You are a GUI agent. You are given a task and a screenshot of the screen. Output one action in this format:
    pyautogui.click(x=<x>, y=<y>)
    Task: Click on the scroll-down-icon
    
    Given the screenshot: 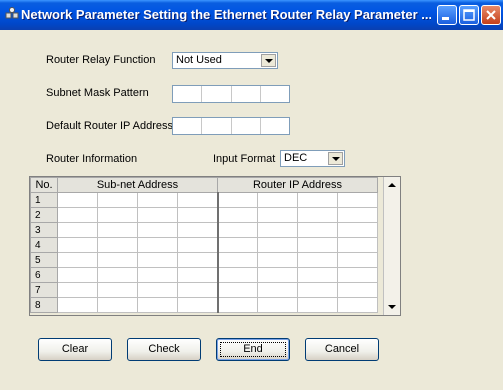 What is the action you would take?
    pyautogui.click(x=392, y=307)
    